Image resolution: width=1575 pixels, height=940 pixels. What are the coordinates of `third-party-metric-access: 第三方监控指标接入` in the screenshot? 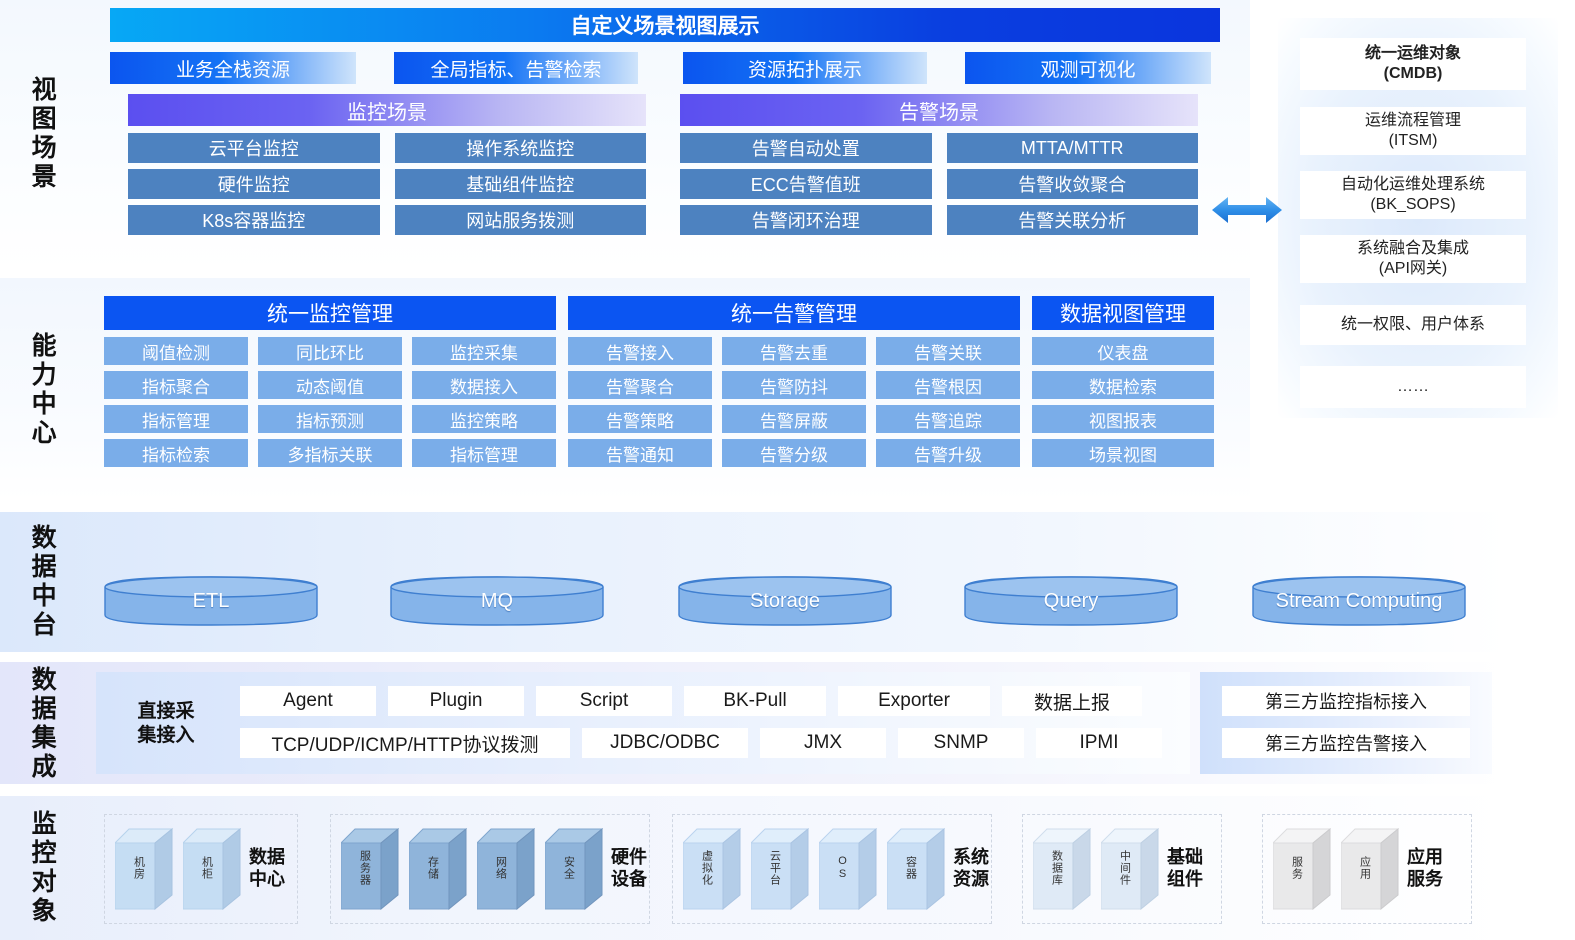 It's located at (1346, 701).